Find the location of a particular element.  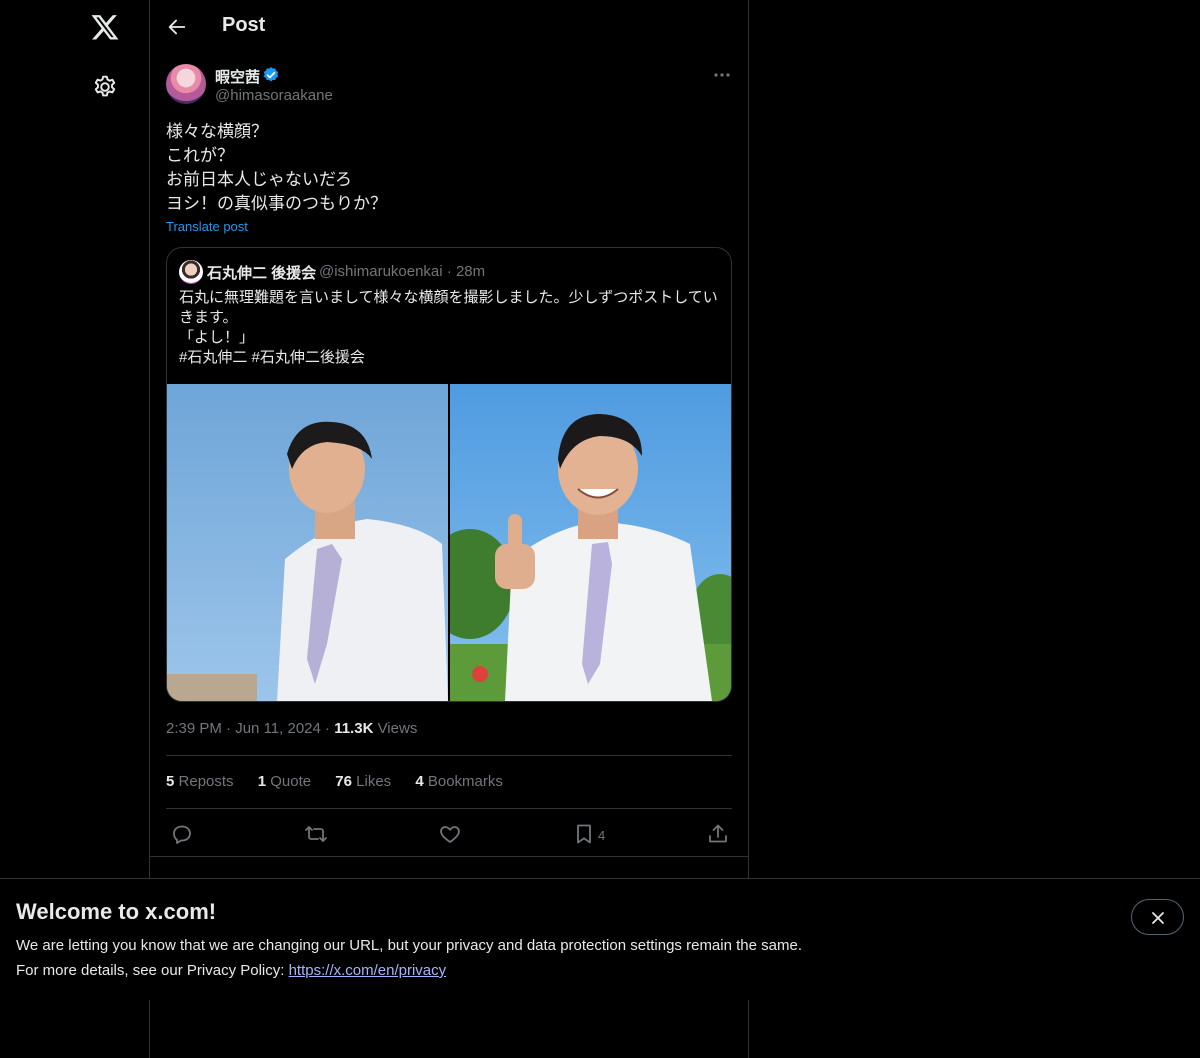

gear-icon is located at coordinates (105, 87).